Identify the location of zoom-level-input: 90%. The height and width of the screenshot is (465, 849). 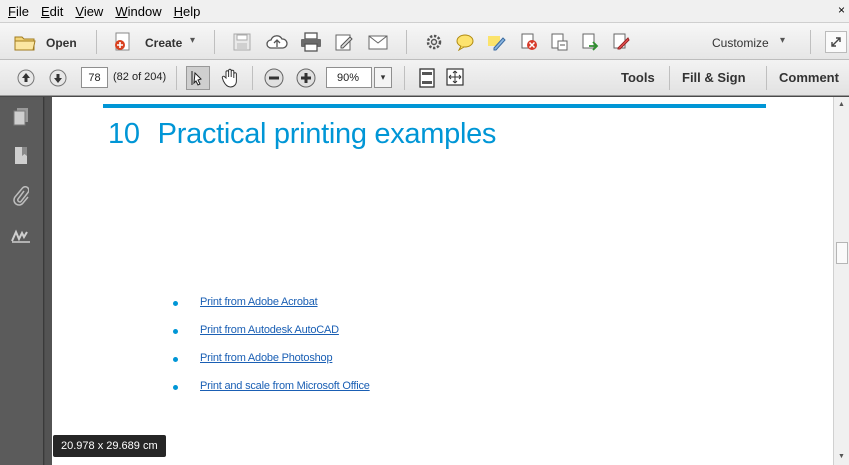
(349, 77).